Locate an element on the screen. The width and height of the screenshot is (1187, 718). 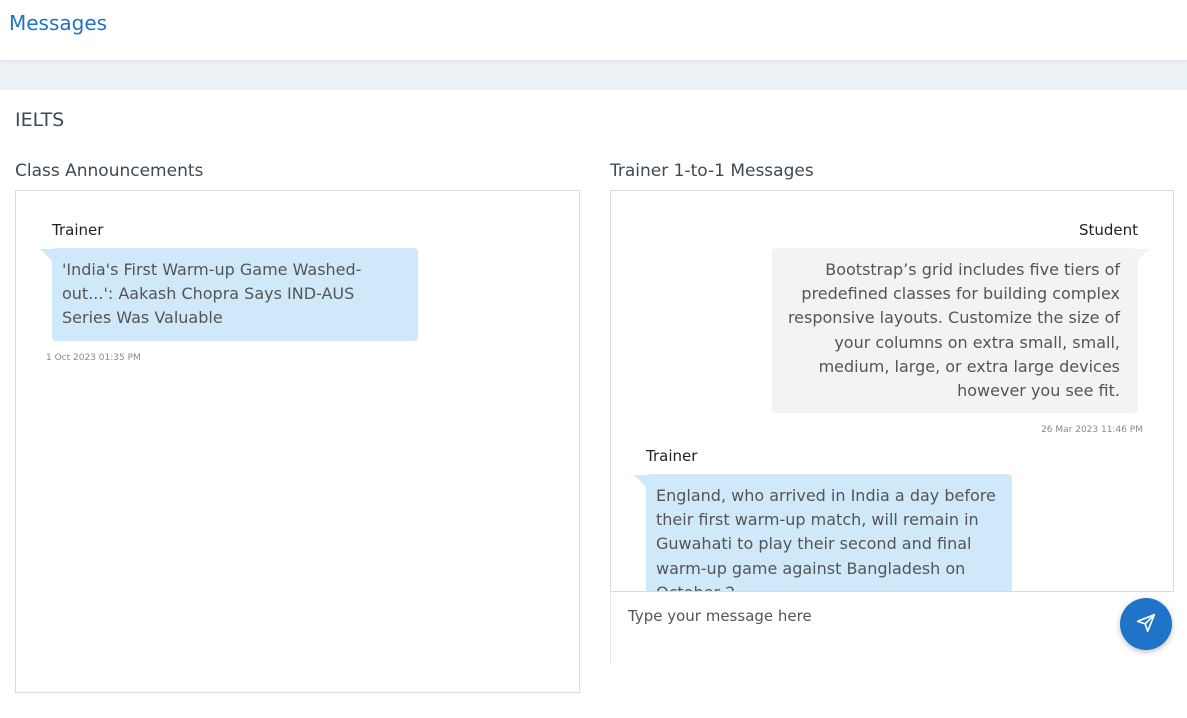
direct-messages-title: Trainer 1-to-1 Messages is located at coordinates (712, 171).